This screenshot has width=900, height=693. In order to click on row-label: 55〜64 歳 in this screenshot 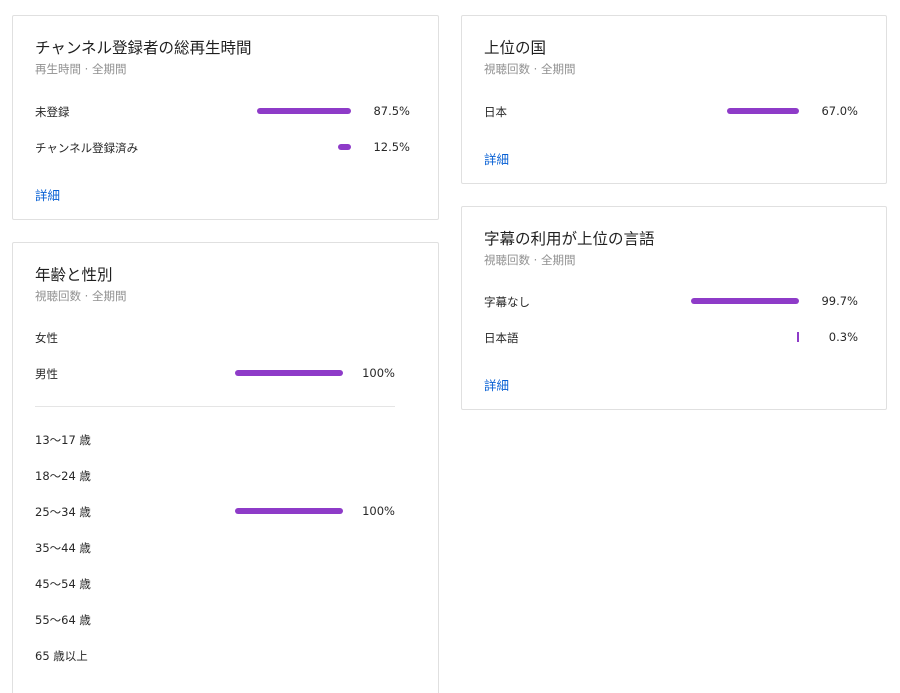, I will do `click(63, 620)`.